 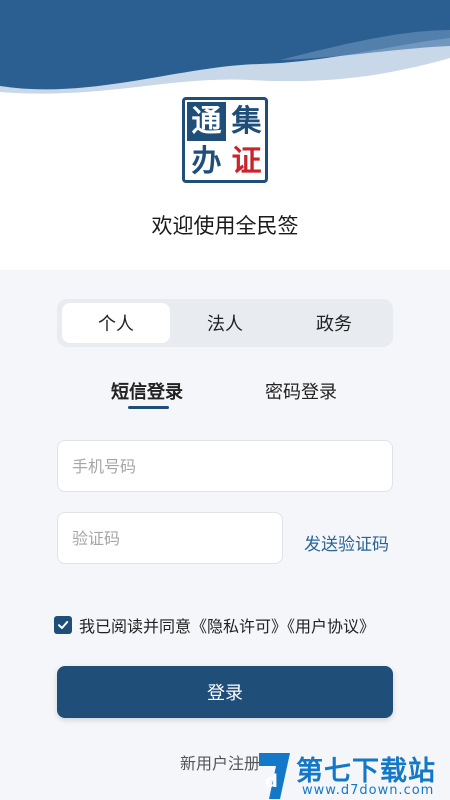 I want to click on app-logo: 通 集 办 证, so click(x=225, y=140).